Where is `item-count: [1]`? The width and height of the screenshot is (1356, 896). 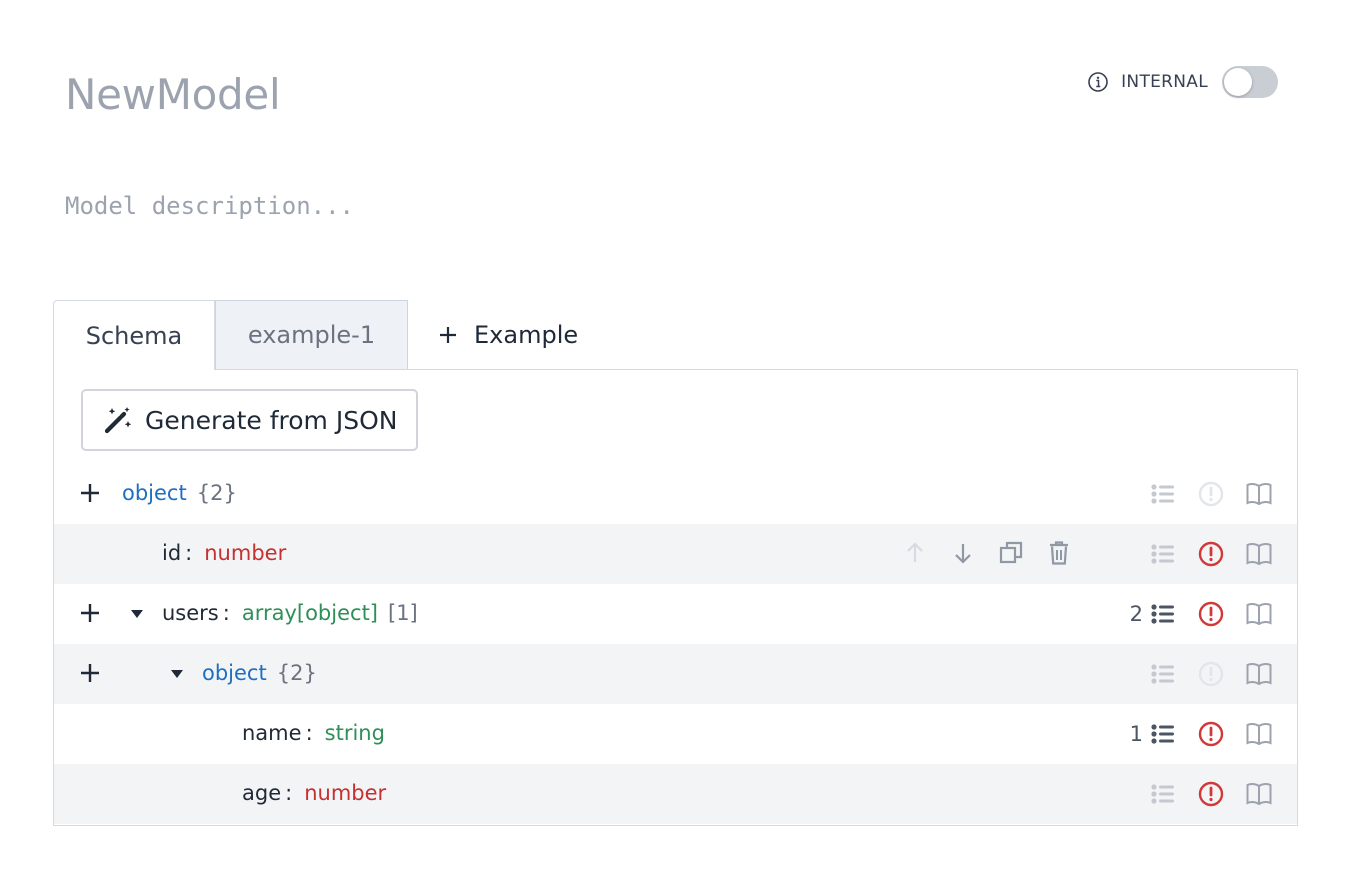 item-count: [1] is located at coordinates (403, 613).